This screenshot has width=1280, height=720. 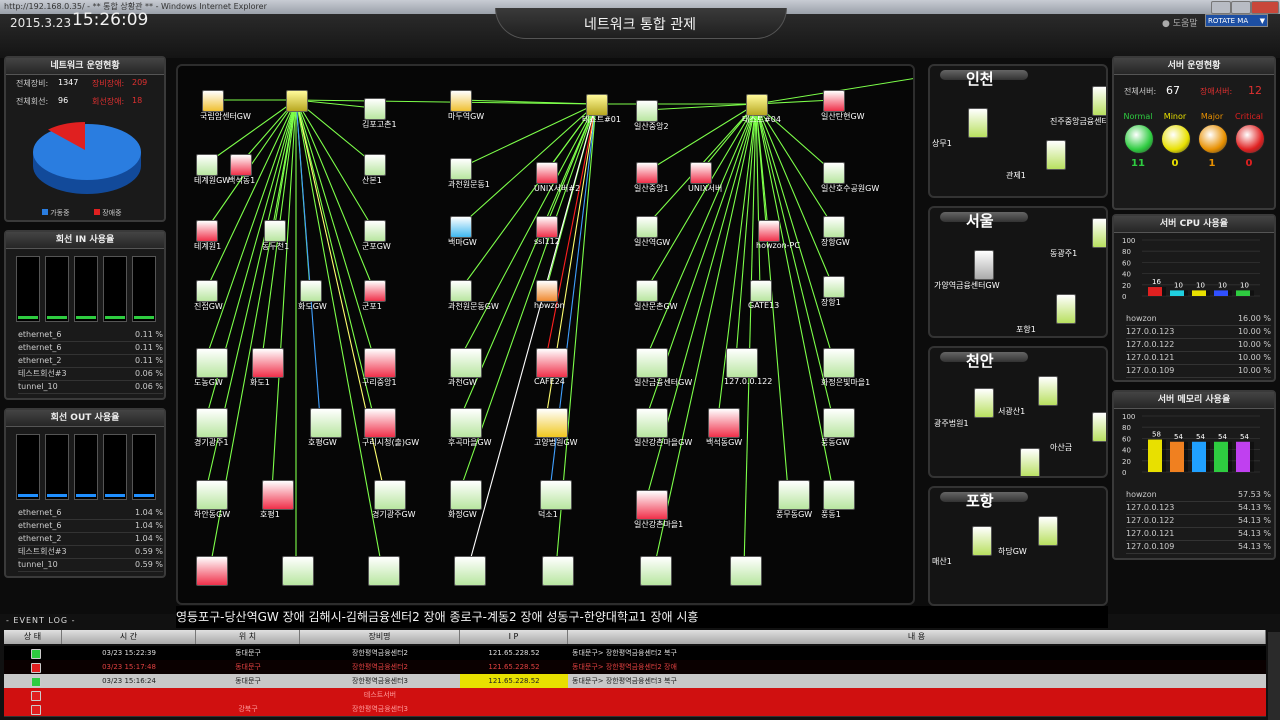 I want to click on usage-row: 127.0.0.123 54.13 %, so click(x=1198, y=508).